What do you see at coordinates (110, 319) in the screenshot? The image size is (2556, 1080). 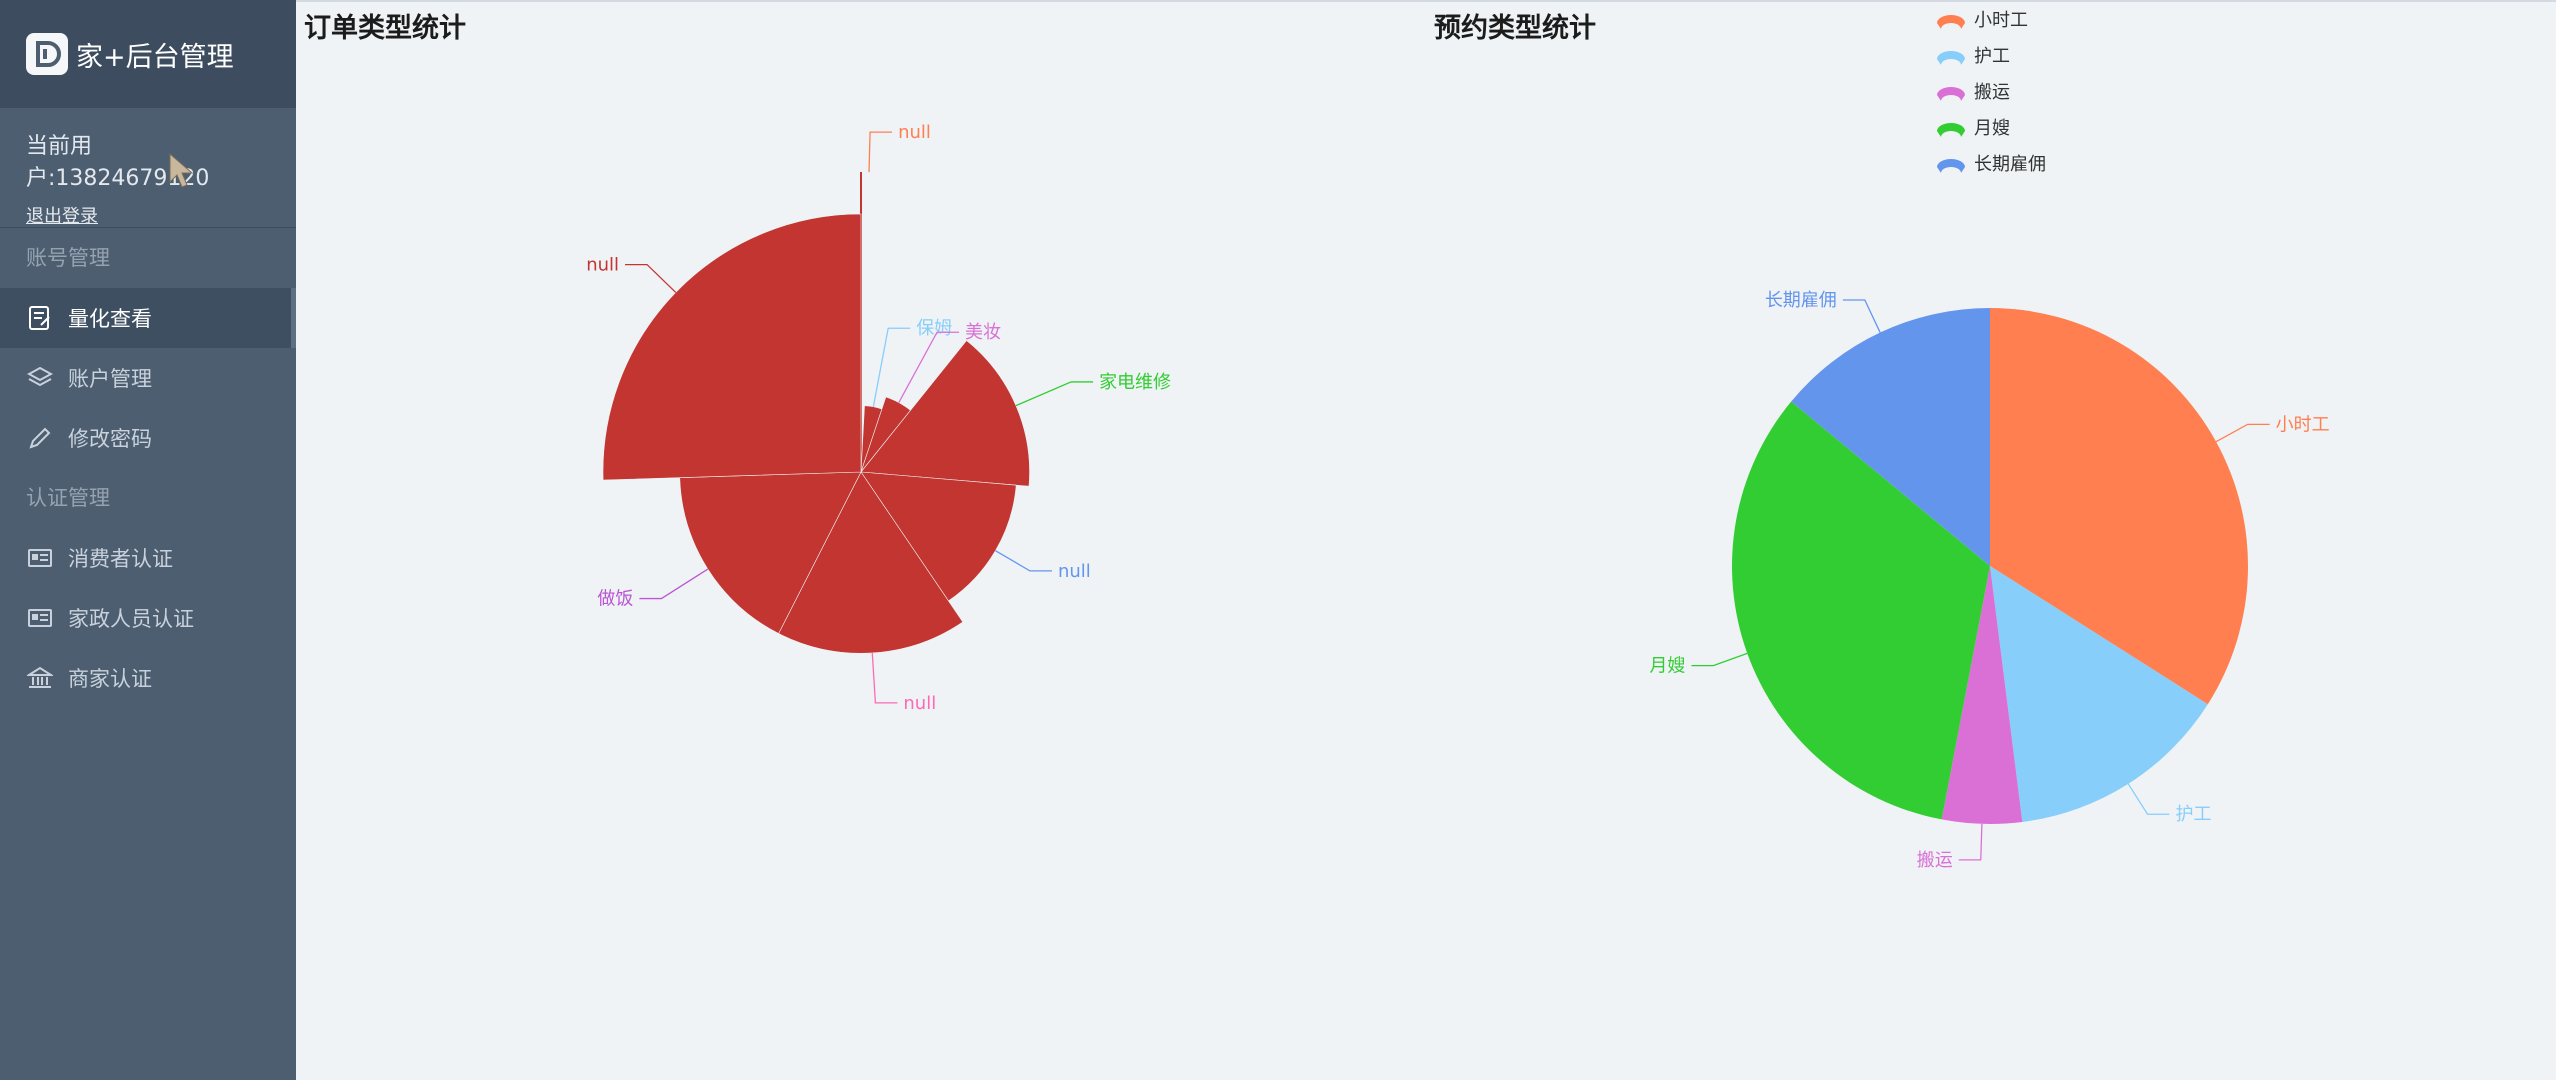 I see `sidebar-item-label: 量化查看` at bounding box center [110, 319].